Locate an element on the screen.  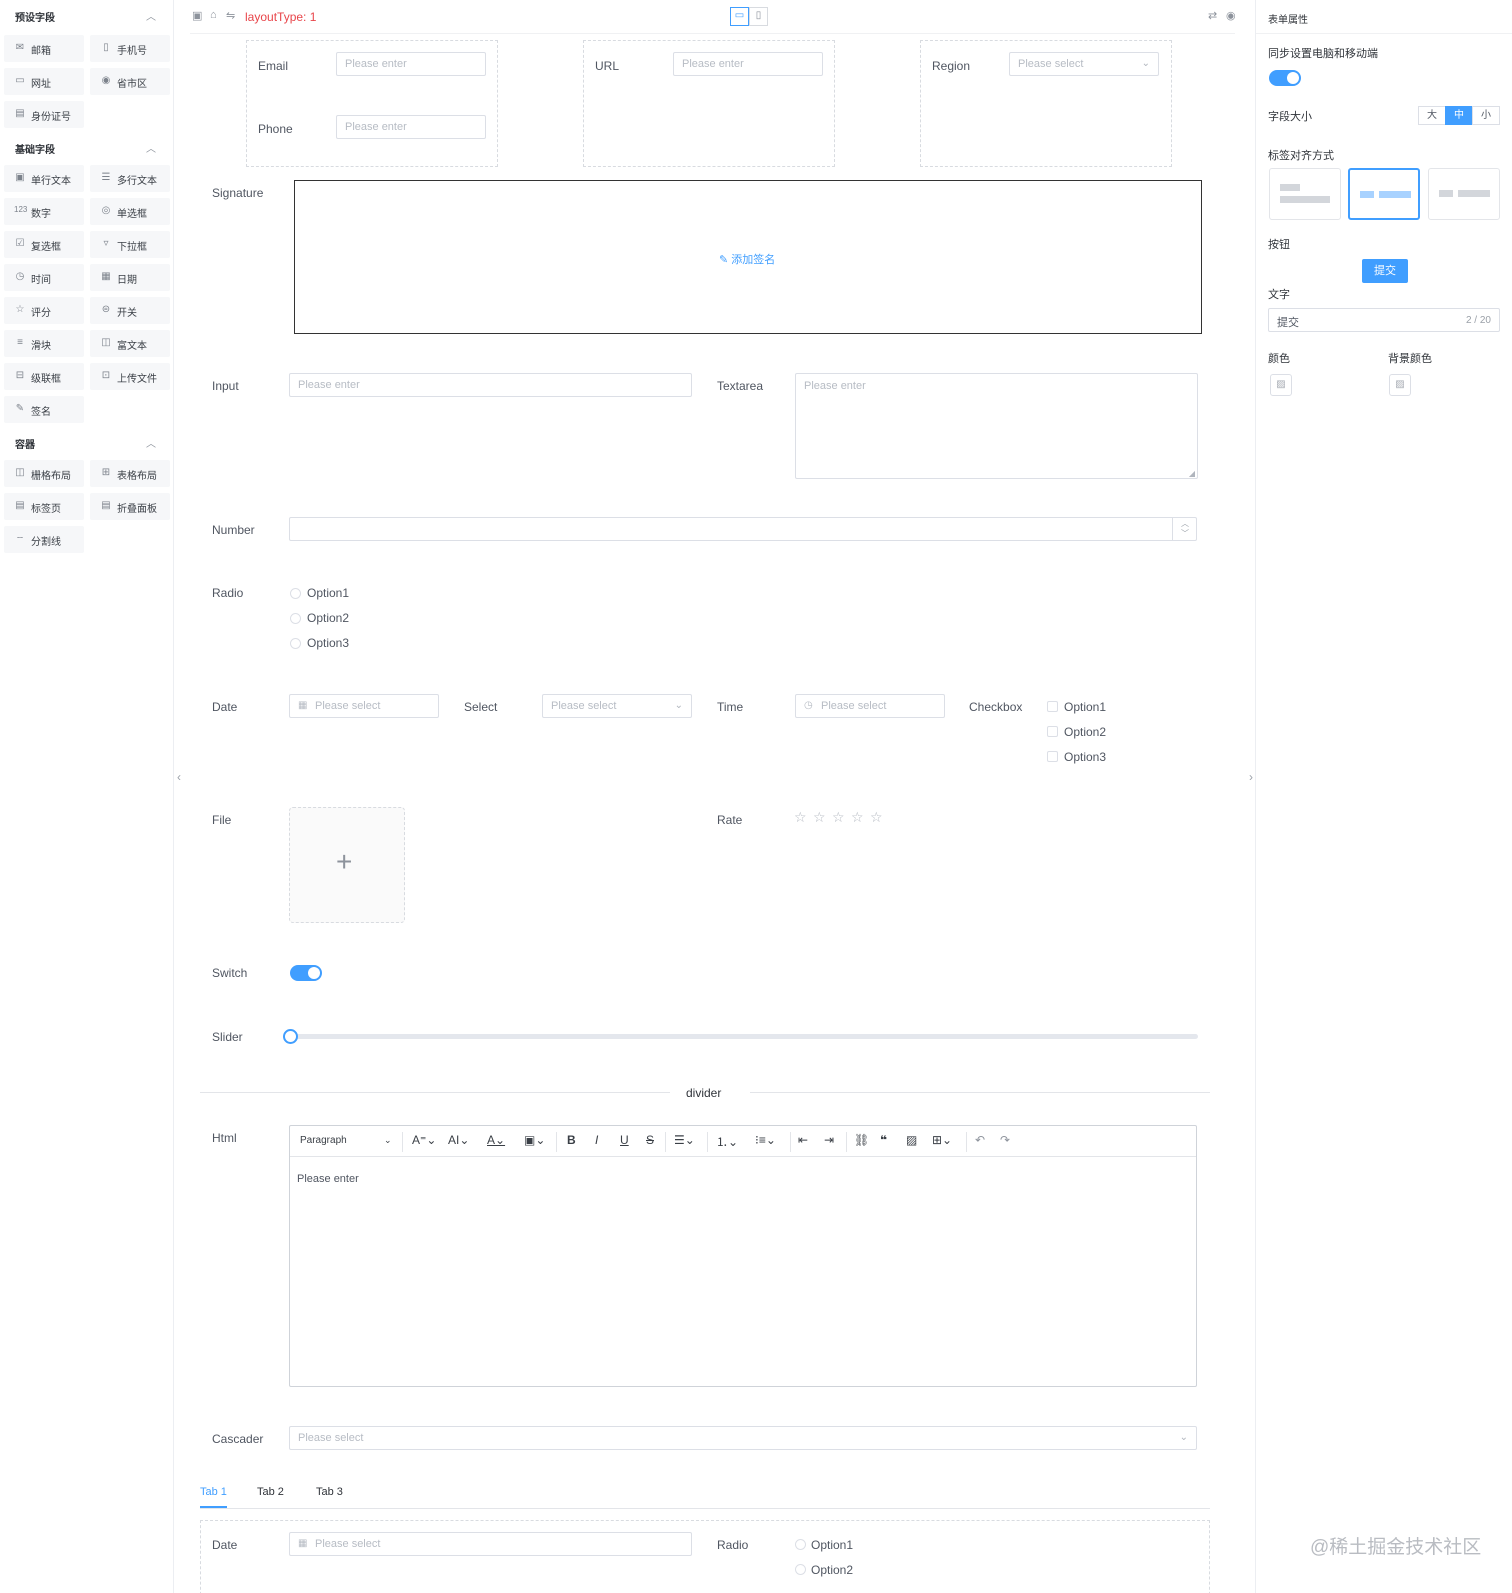
palette-item-id-card: ▤ 身份证号 is located at coordinates (44, 114).